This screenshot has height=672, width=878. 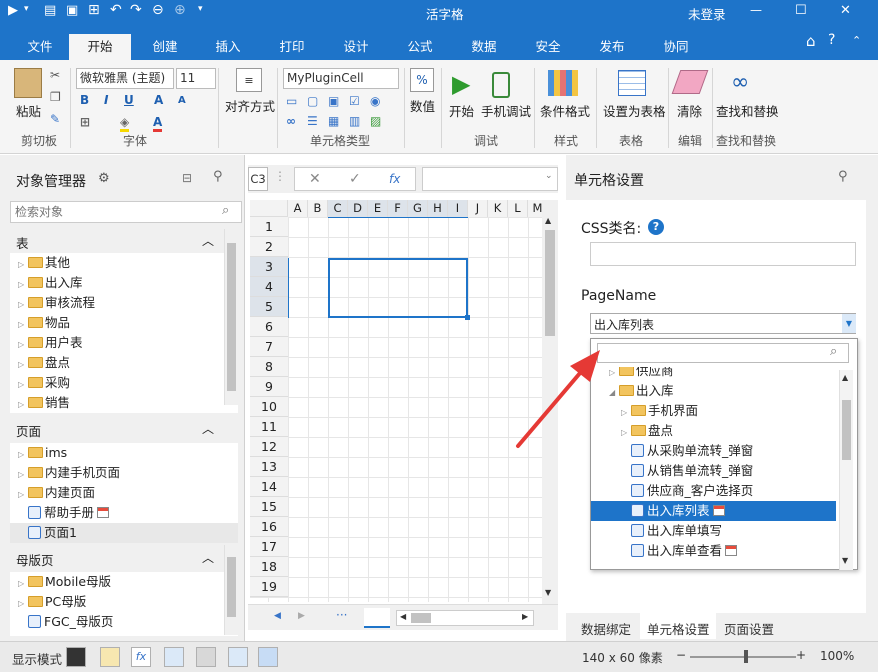 I want to click on font-name-combo: 微软雅黑 (主题), so click(x=125, y=78).